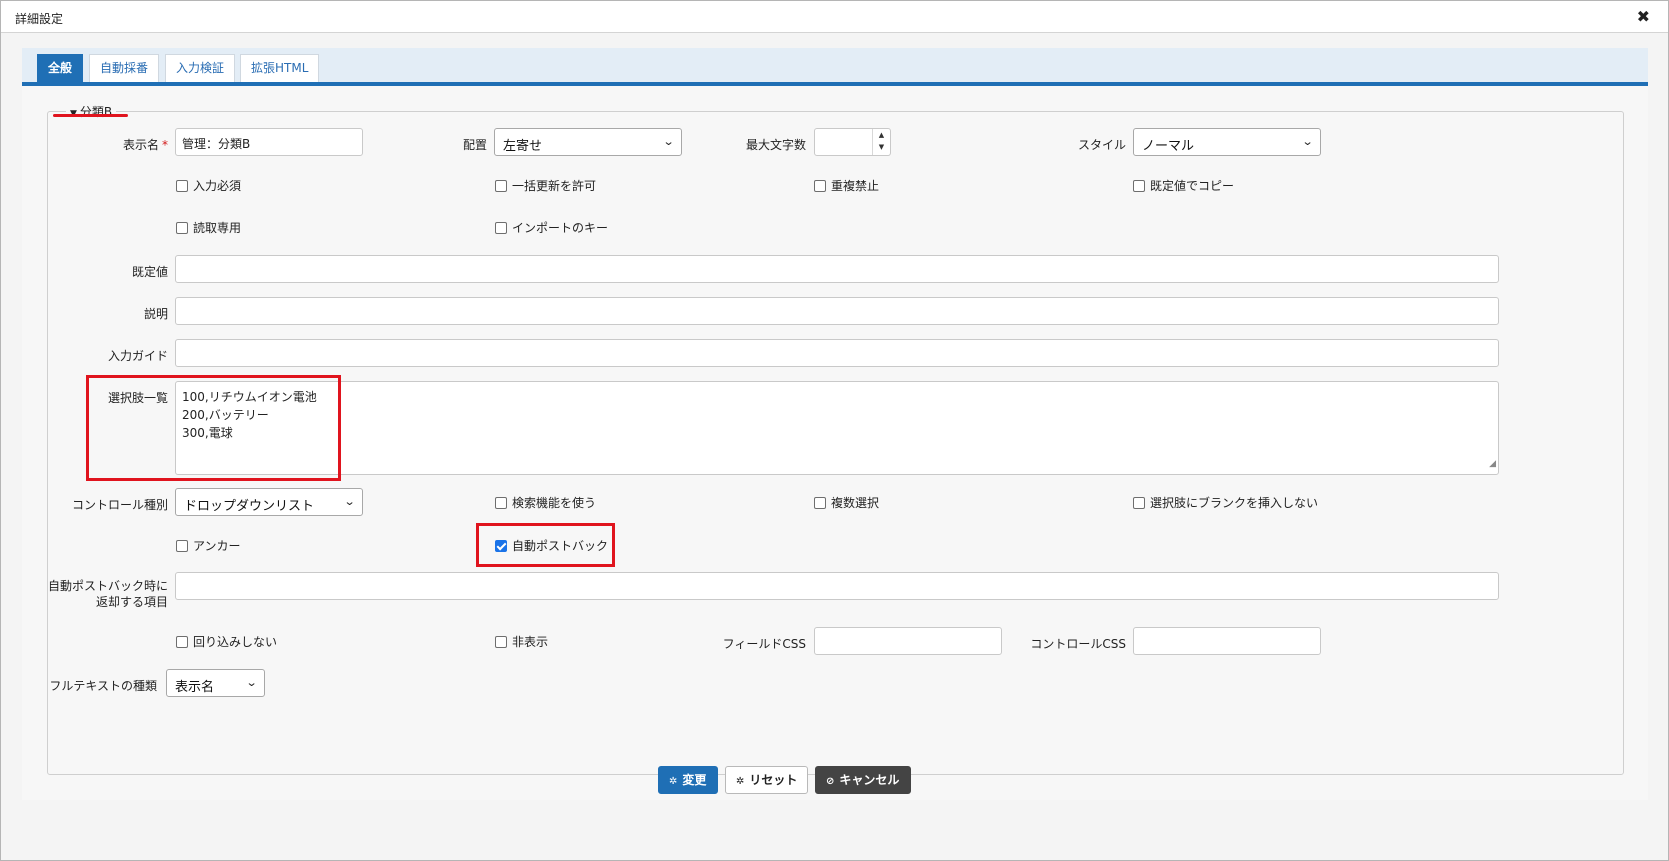 The height and width of the screenshot is (861, 1669). Describe the element at coordinates (1492, 464) in the screenshot. I see `resize-grip-icon: ◢` at that location.